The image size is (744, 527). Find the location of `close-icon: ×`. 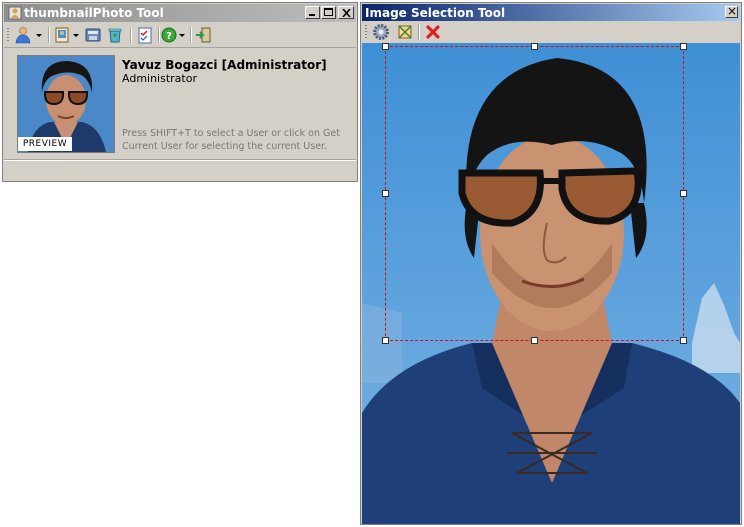

close-icon: × is located at coordinates (732, 11).